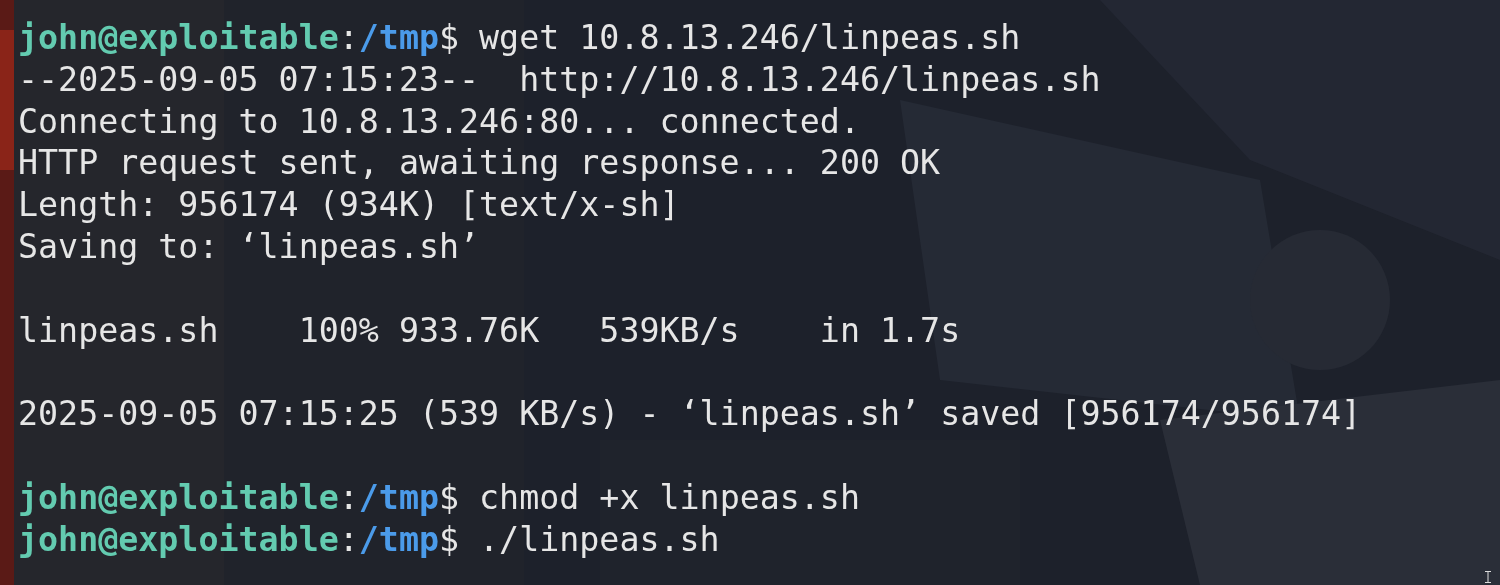  Describe the element at coordinates (489, 330) in the screenshot. I see `output-line: linpeas.sh 100% 933.76K 539KB/s in 1.7s` at that location.